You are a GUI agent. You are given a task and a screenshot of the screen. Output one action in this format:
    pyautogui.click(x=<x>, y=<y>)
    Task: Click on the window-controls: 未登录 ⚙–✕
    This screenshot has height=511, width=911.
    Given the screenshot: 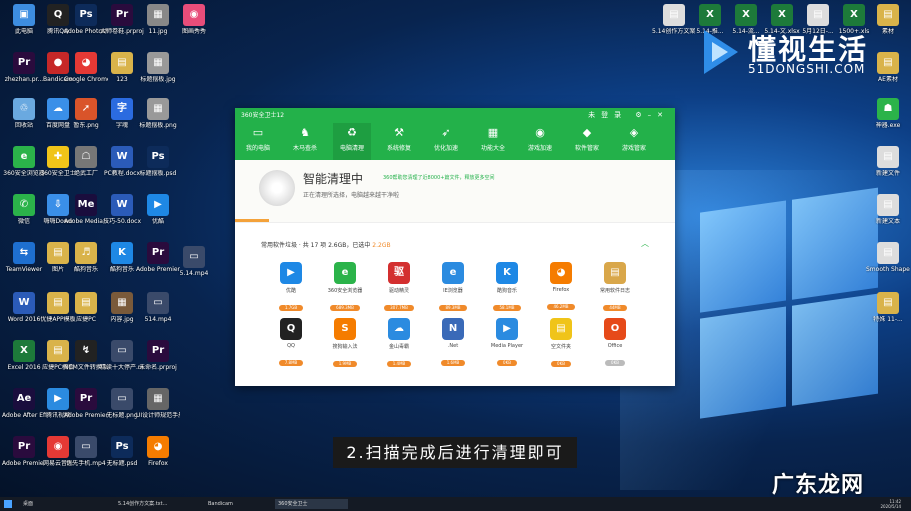 What is the action you would take?
    pyautogui.click(x=628, y=115)
    